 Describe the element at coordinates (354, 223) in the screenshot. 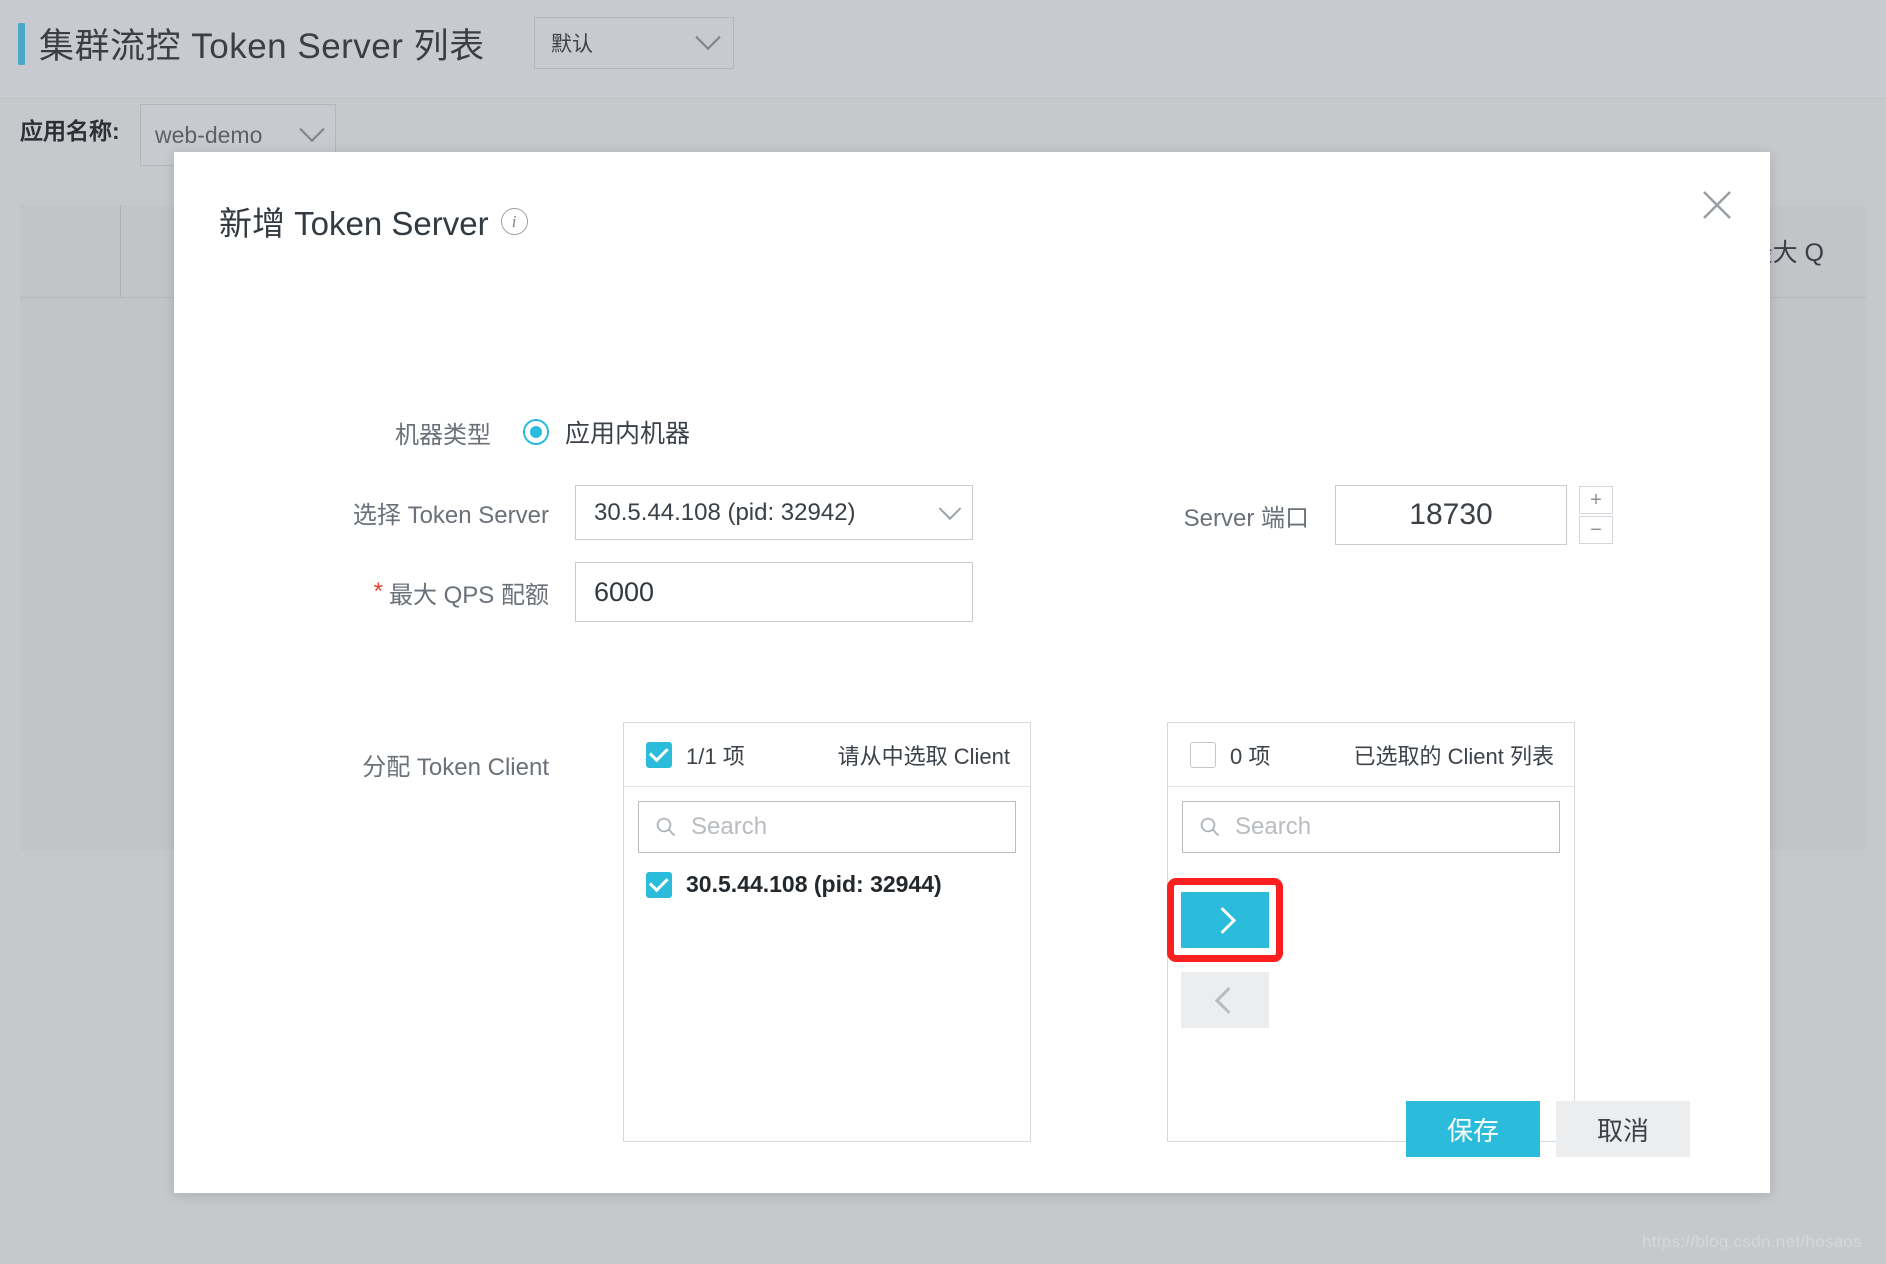

I see `dialog-title: 新增 Token Server` at that location.